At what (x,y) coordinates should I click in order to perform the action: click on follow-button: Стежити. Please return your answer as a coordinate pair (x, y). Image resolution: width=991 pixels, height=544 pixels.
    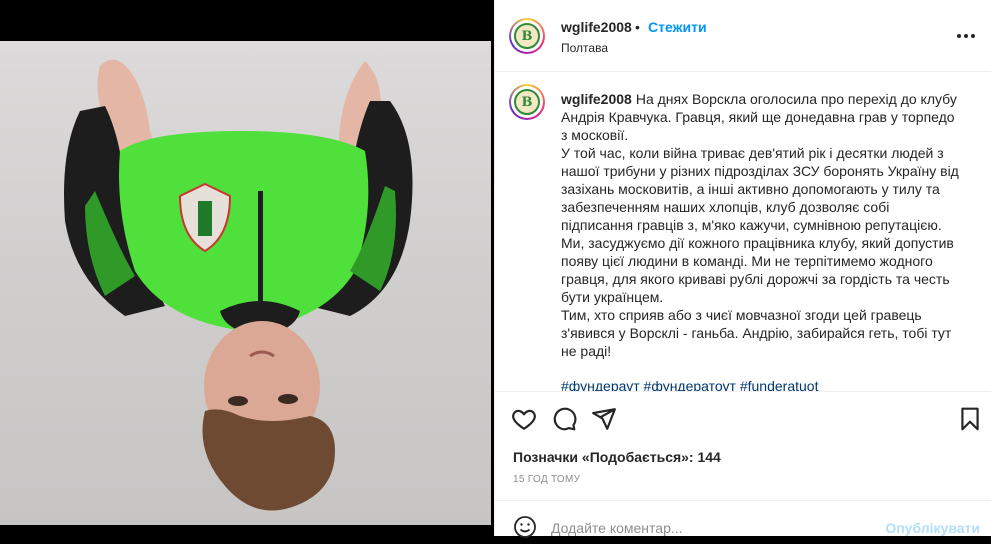
    Looking at the image, I should click on (677, 27).